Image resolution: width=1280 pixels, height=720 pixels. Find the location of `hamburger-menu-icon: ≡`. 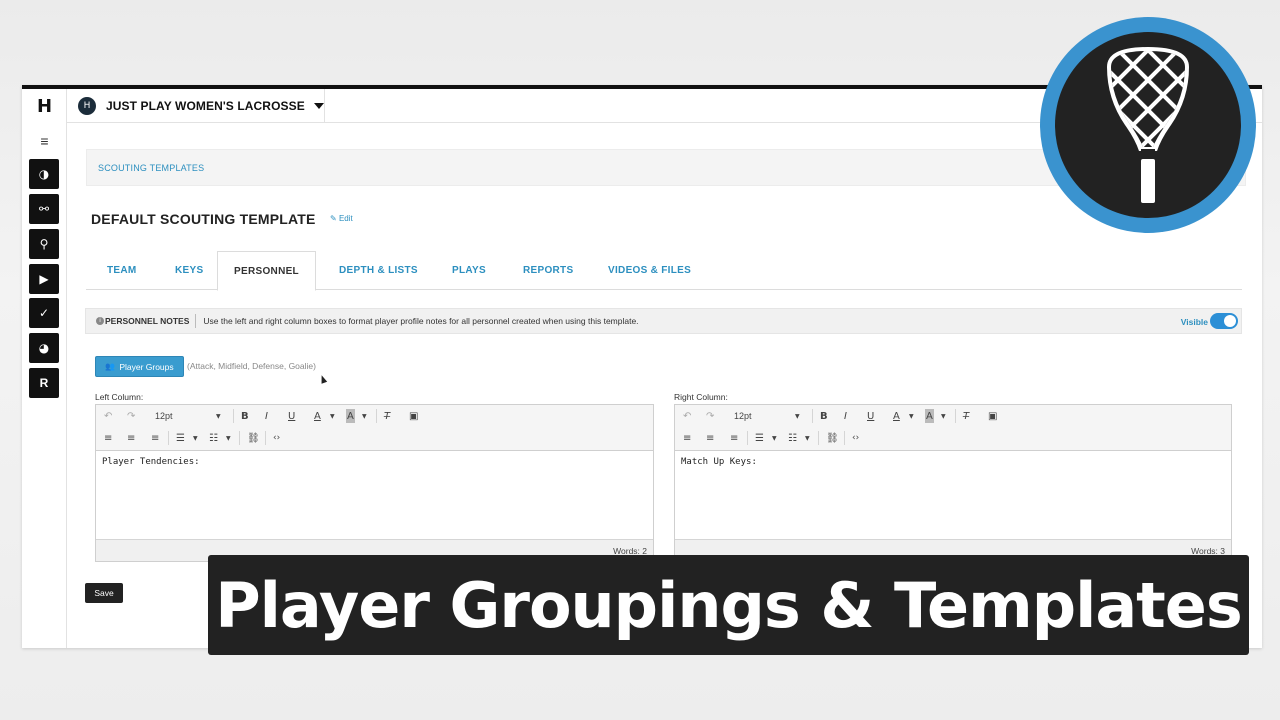

hamburger-menu-icon: ≡ is located at coordinates (44, 141).